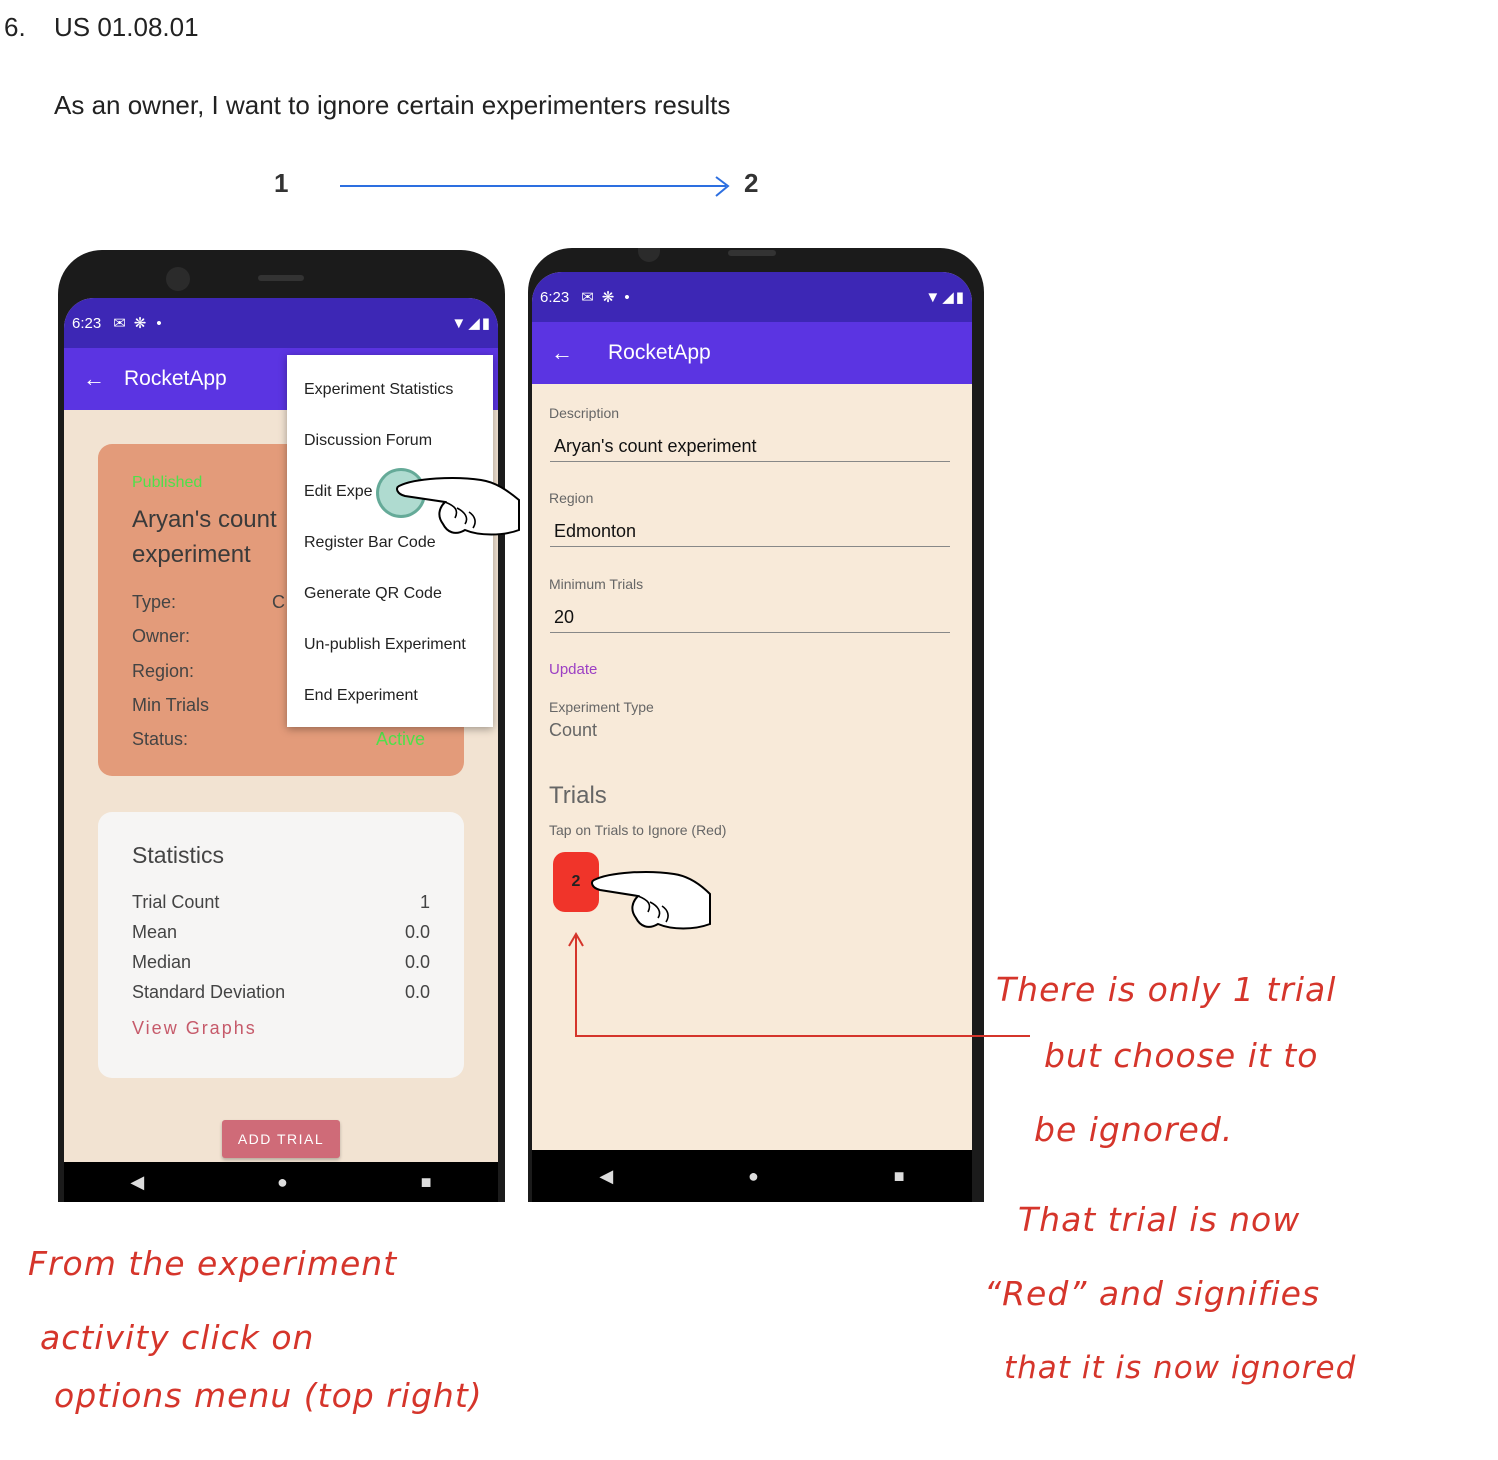  I want to click on step-arrow-icon, so click(535, 186).